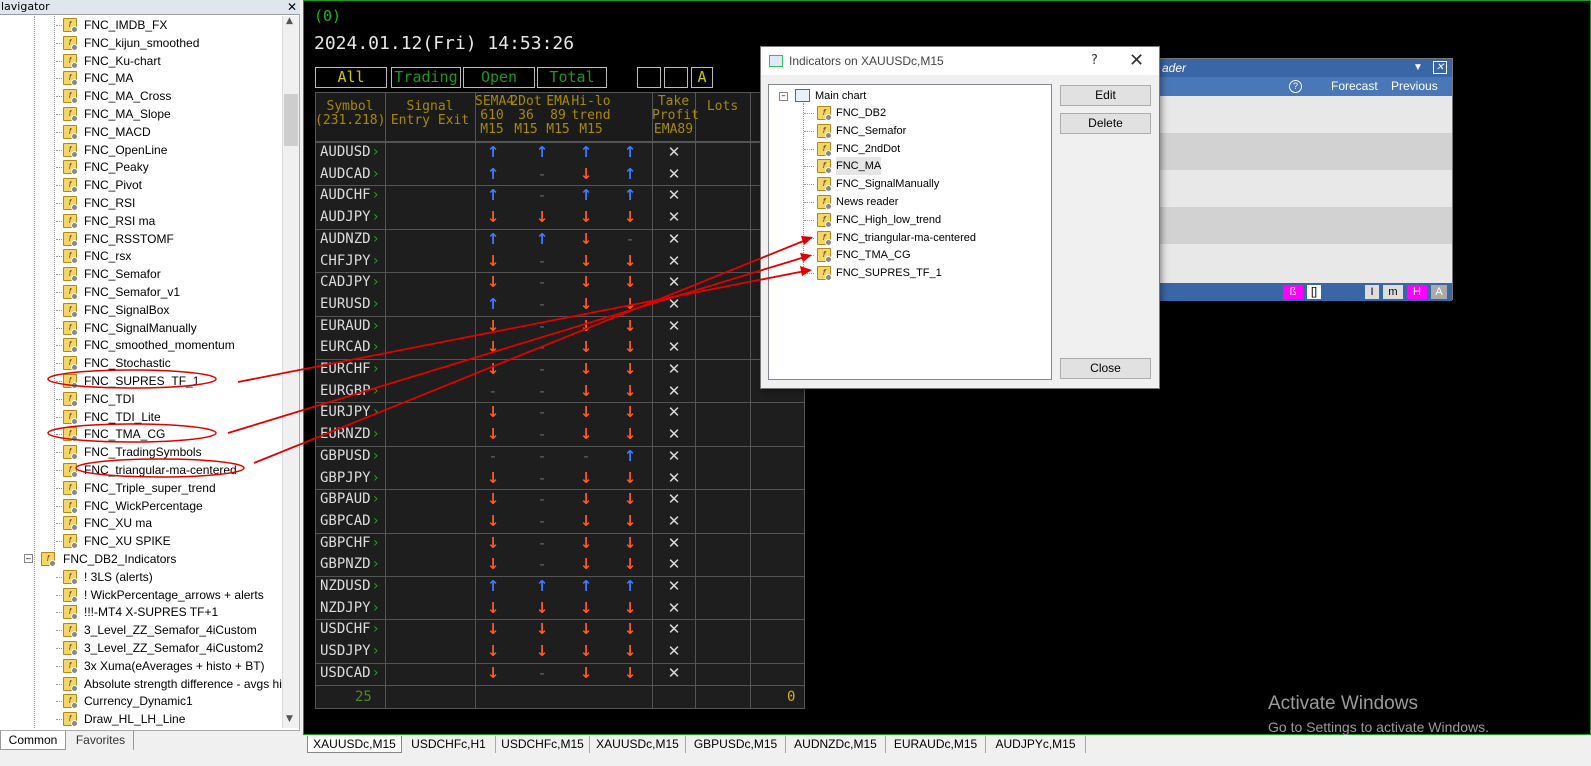  I want to click on edit-button: Edit, so click(1105, 95).